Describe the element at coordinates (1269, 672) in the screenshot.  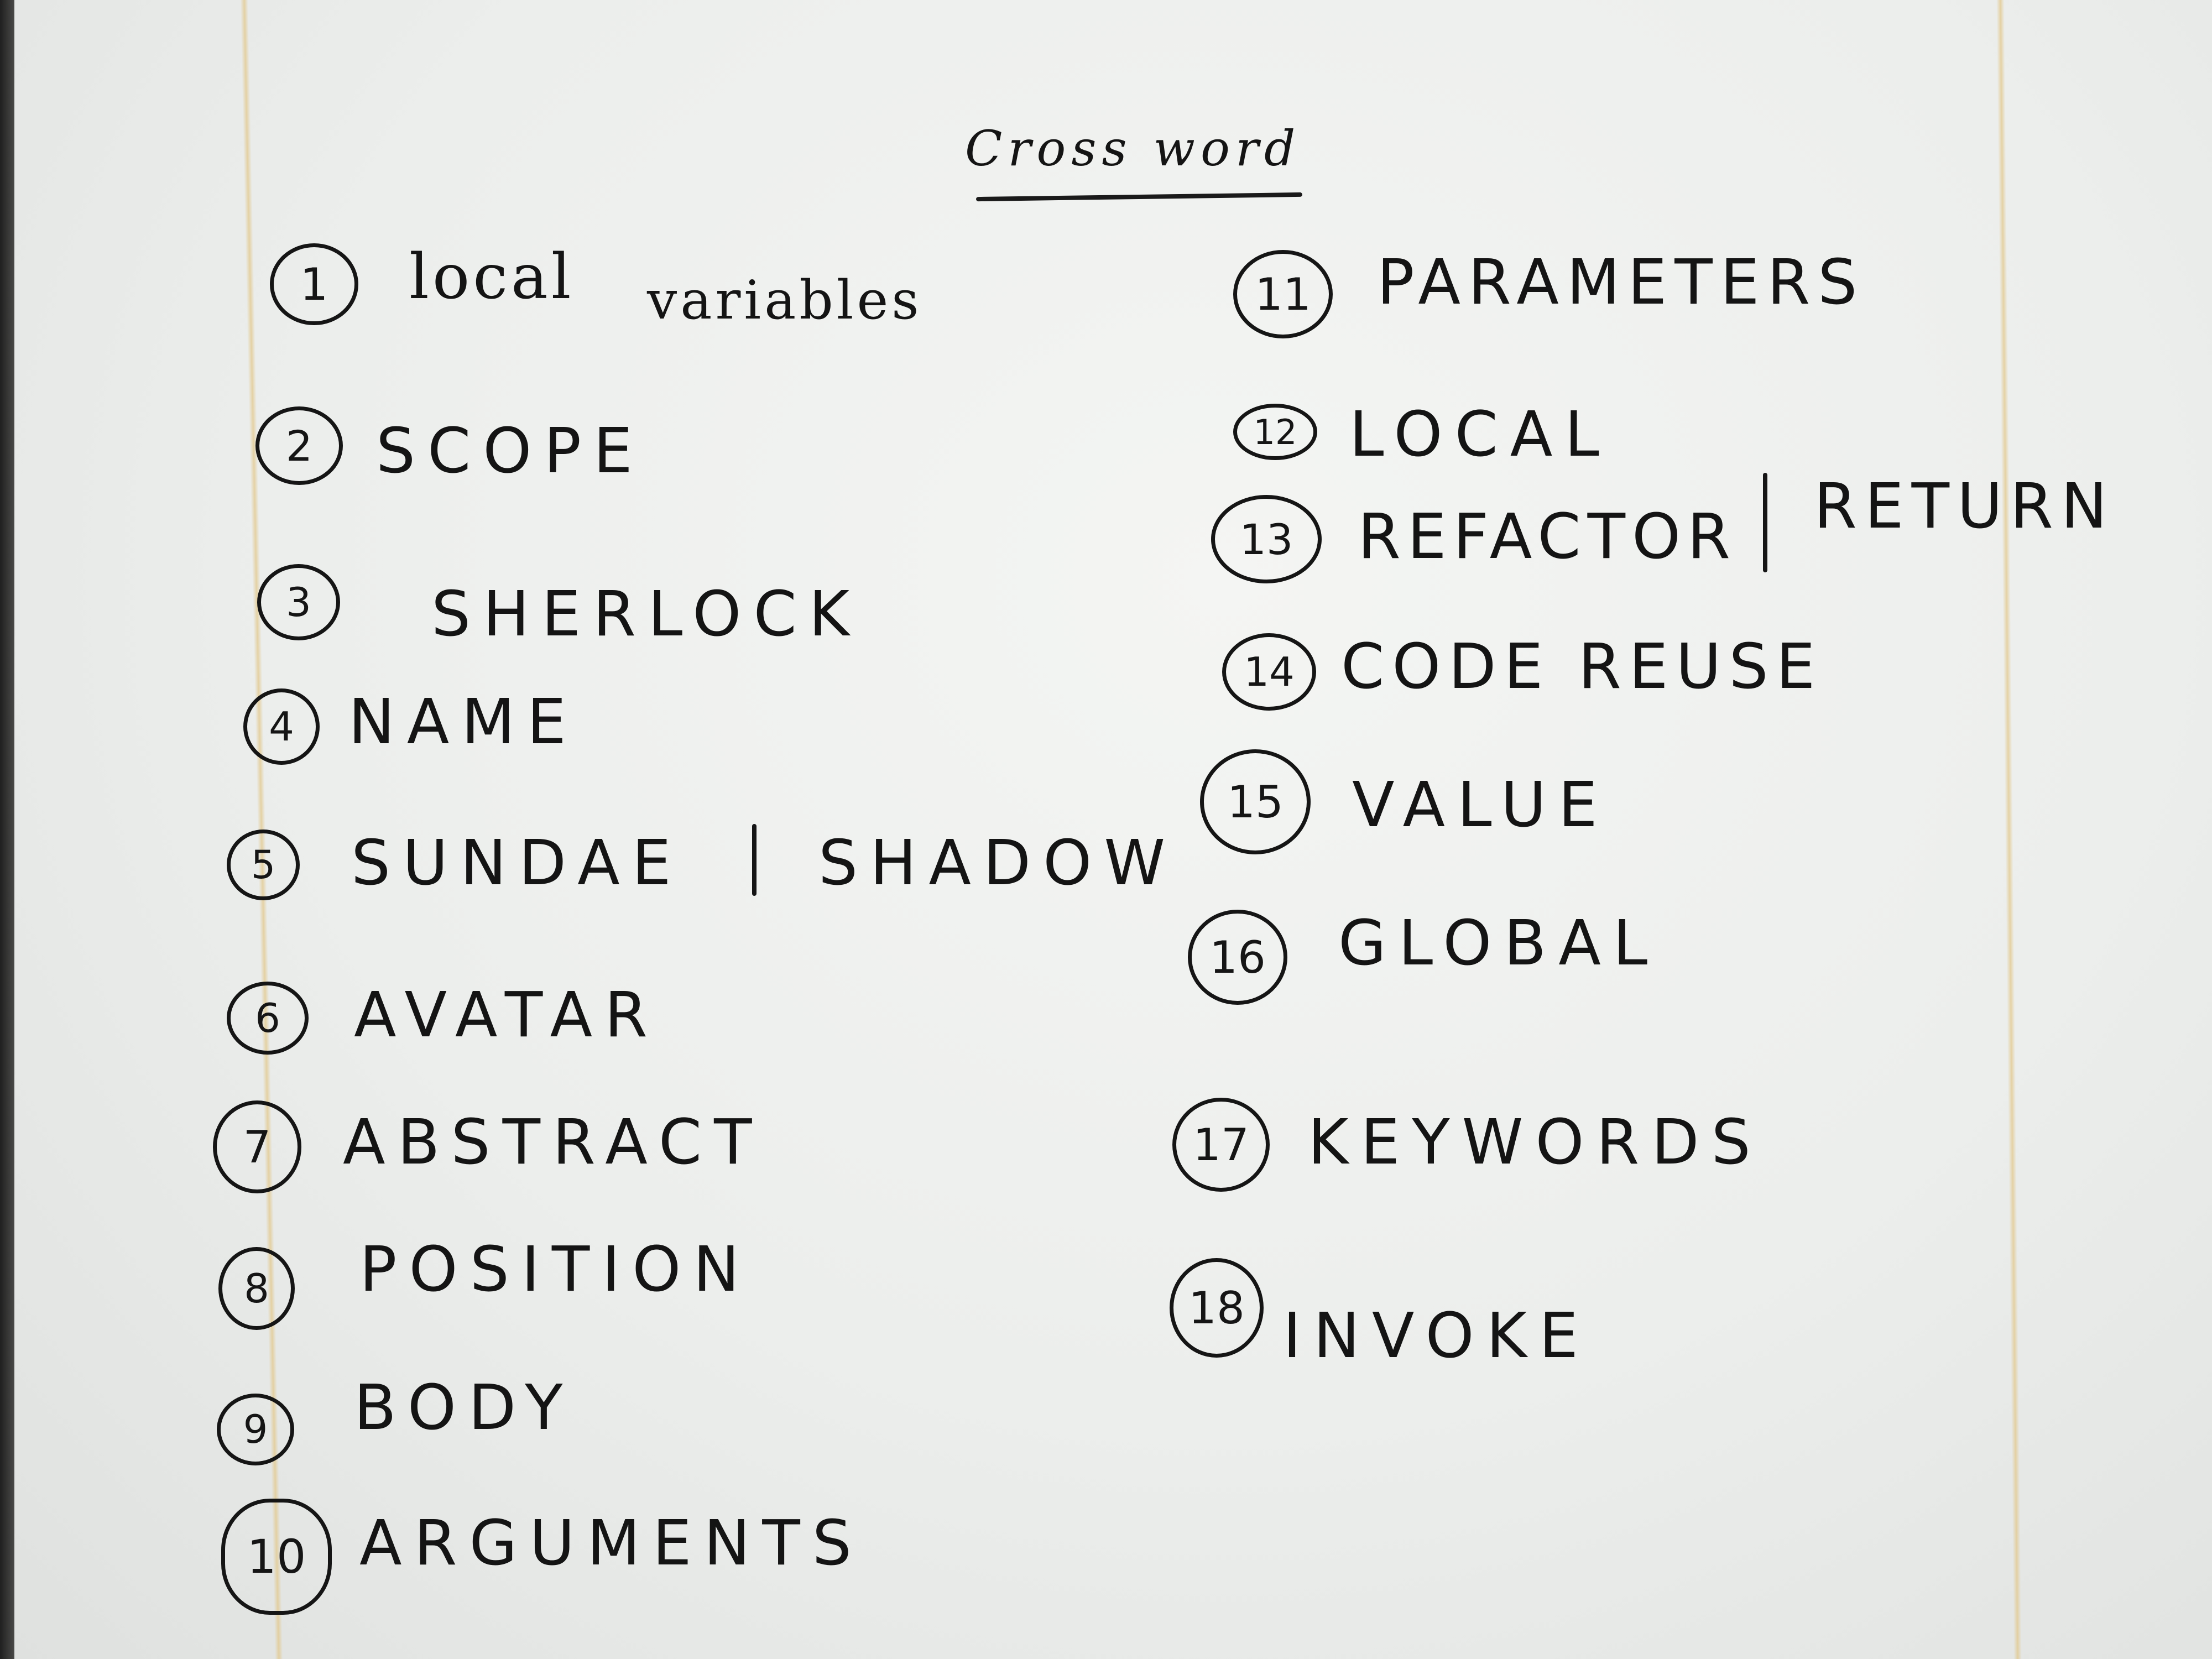
I see `clue-number-14: 14` at that location.